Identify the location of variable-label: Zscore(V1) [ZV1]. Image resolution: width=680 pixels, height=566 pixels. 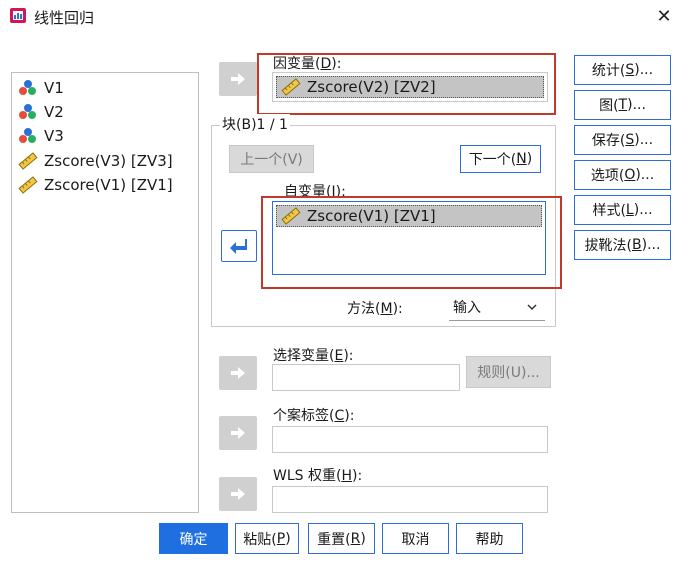
(108, 185).